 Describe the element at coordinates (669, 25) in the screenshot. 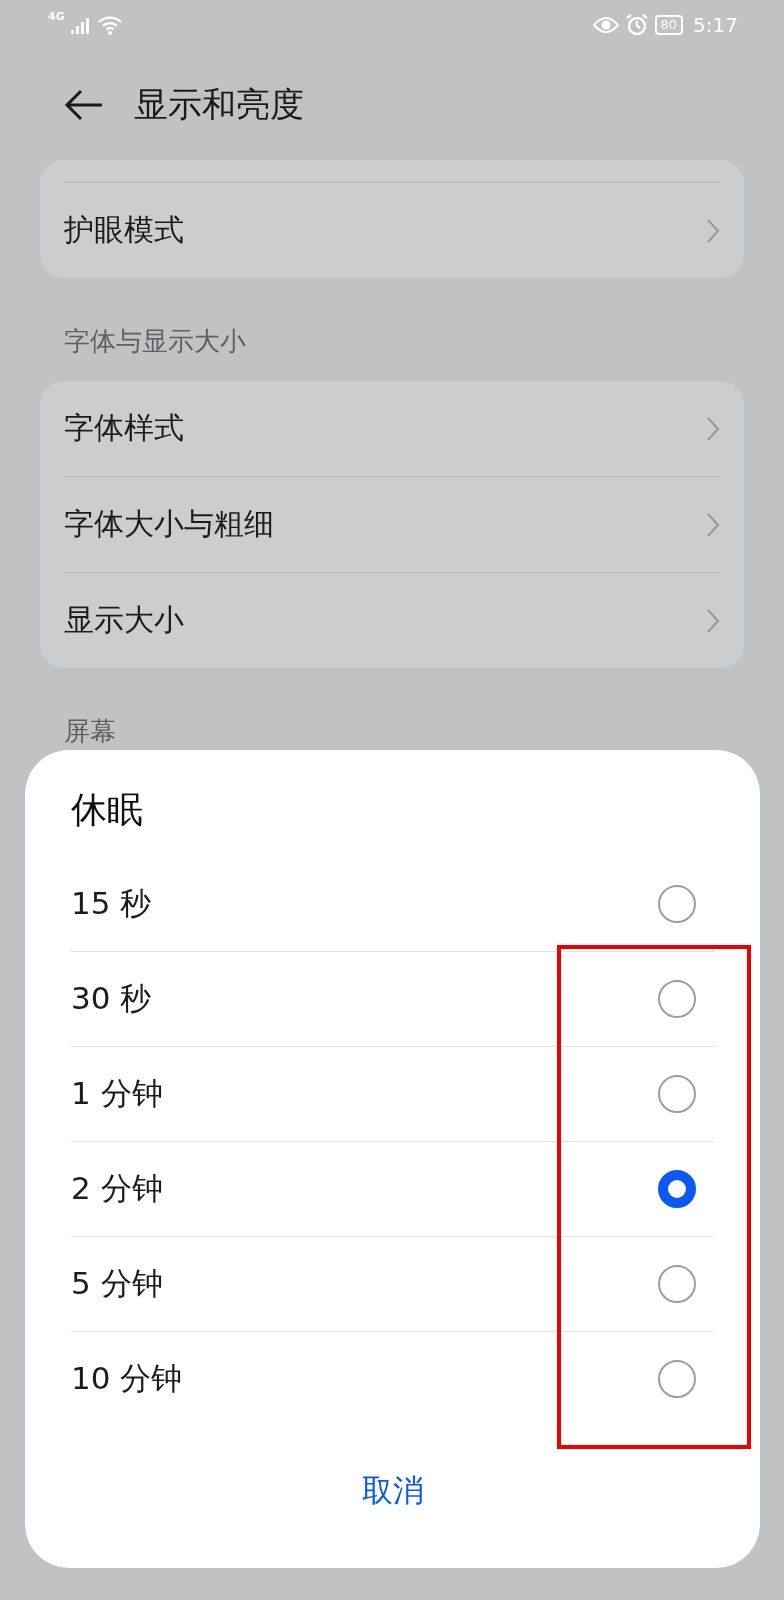

I see `battery-level: 80` at that location.